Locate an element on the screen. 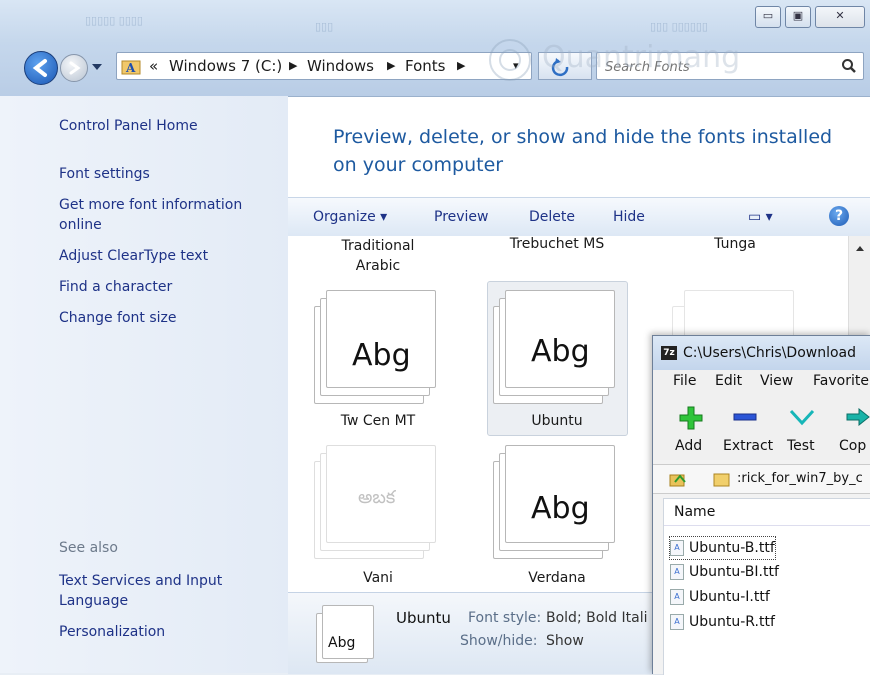 Image resolution: width=870 pixels, height=675 pixels. personalization-link: Personalization is located at coordinates (164, 632).